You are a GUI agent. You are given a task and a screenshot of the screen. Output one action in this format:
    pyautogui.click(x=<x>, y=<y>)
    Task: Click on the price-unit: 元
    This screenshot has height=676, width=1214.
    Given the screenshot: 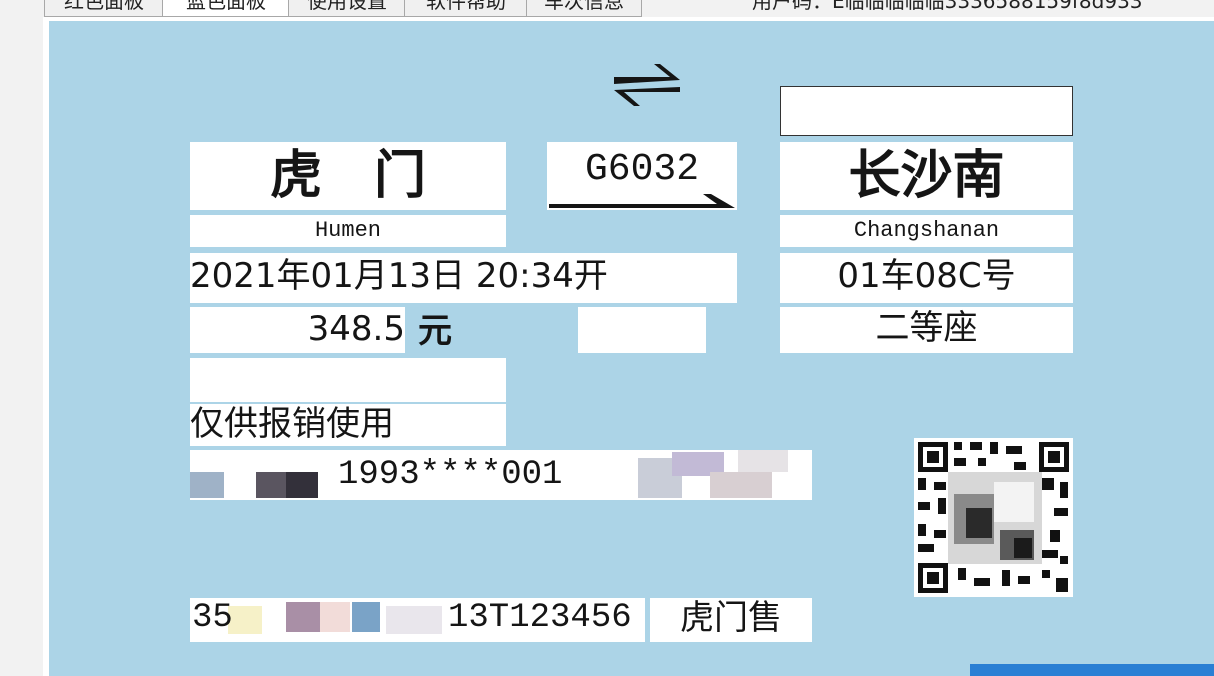 What is the action you would take?
    pyautogui.click(x=435, y=331)
    